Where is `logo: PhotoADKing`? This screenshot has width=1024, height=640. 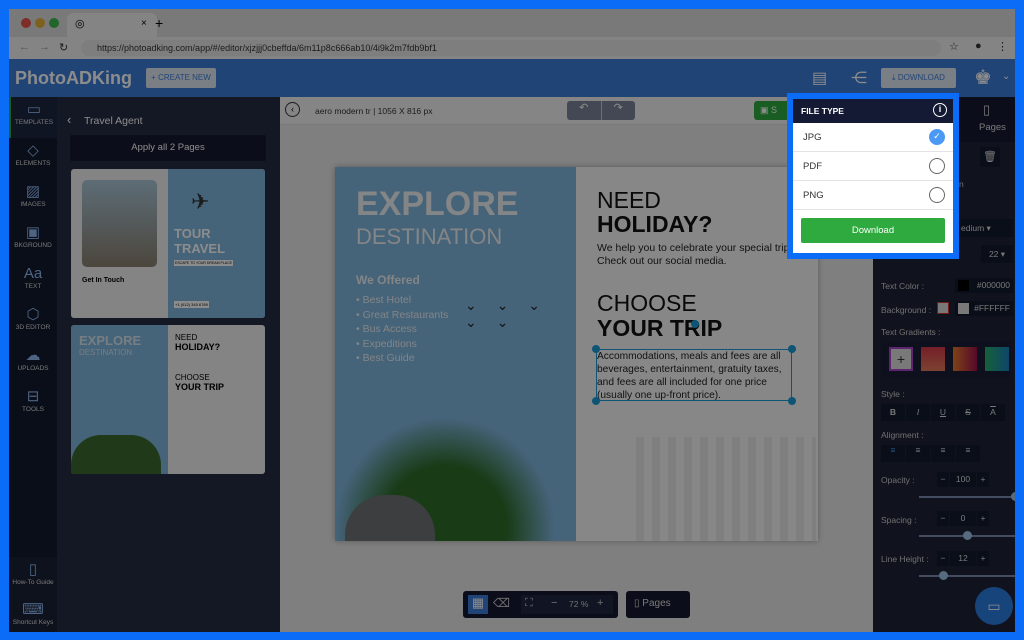
logo: PhotoADKing is located at coordinates (73, 78).